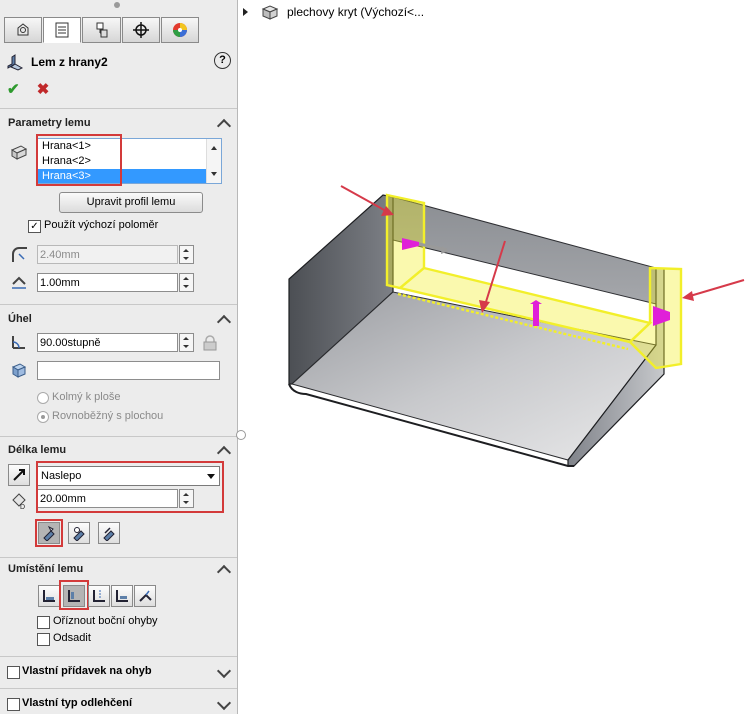 The height and width of the screenshot is (714, 750). I want to click on ok-button: ✔, so click(13, 89).